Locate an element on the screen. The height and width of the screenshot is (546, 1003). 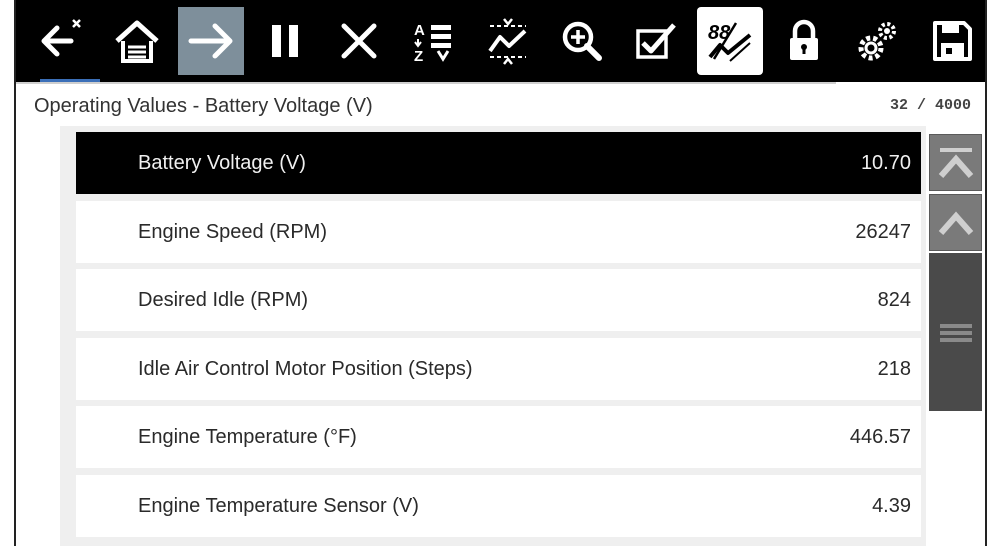
pause-button is located at coordinates (285, 41).